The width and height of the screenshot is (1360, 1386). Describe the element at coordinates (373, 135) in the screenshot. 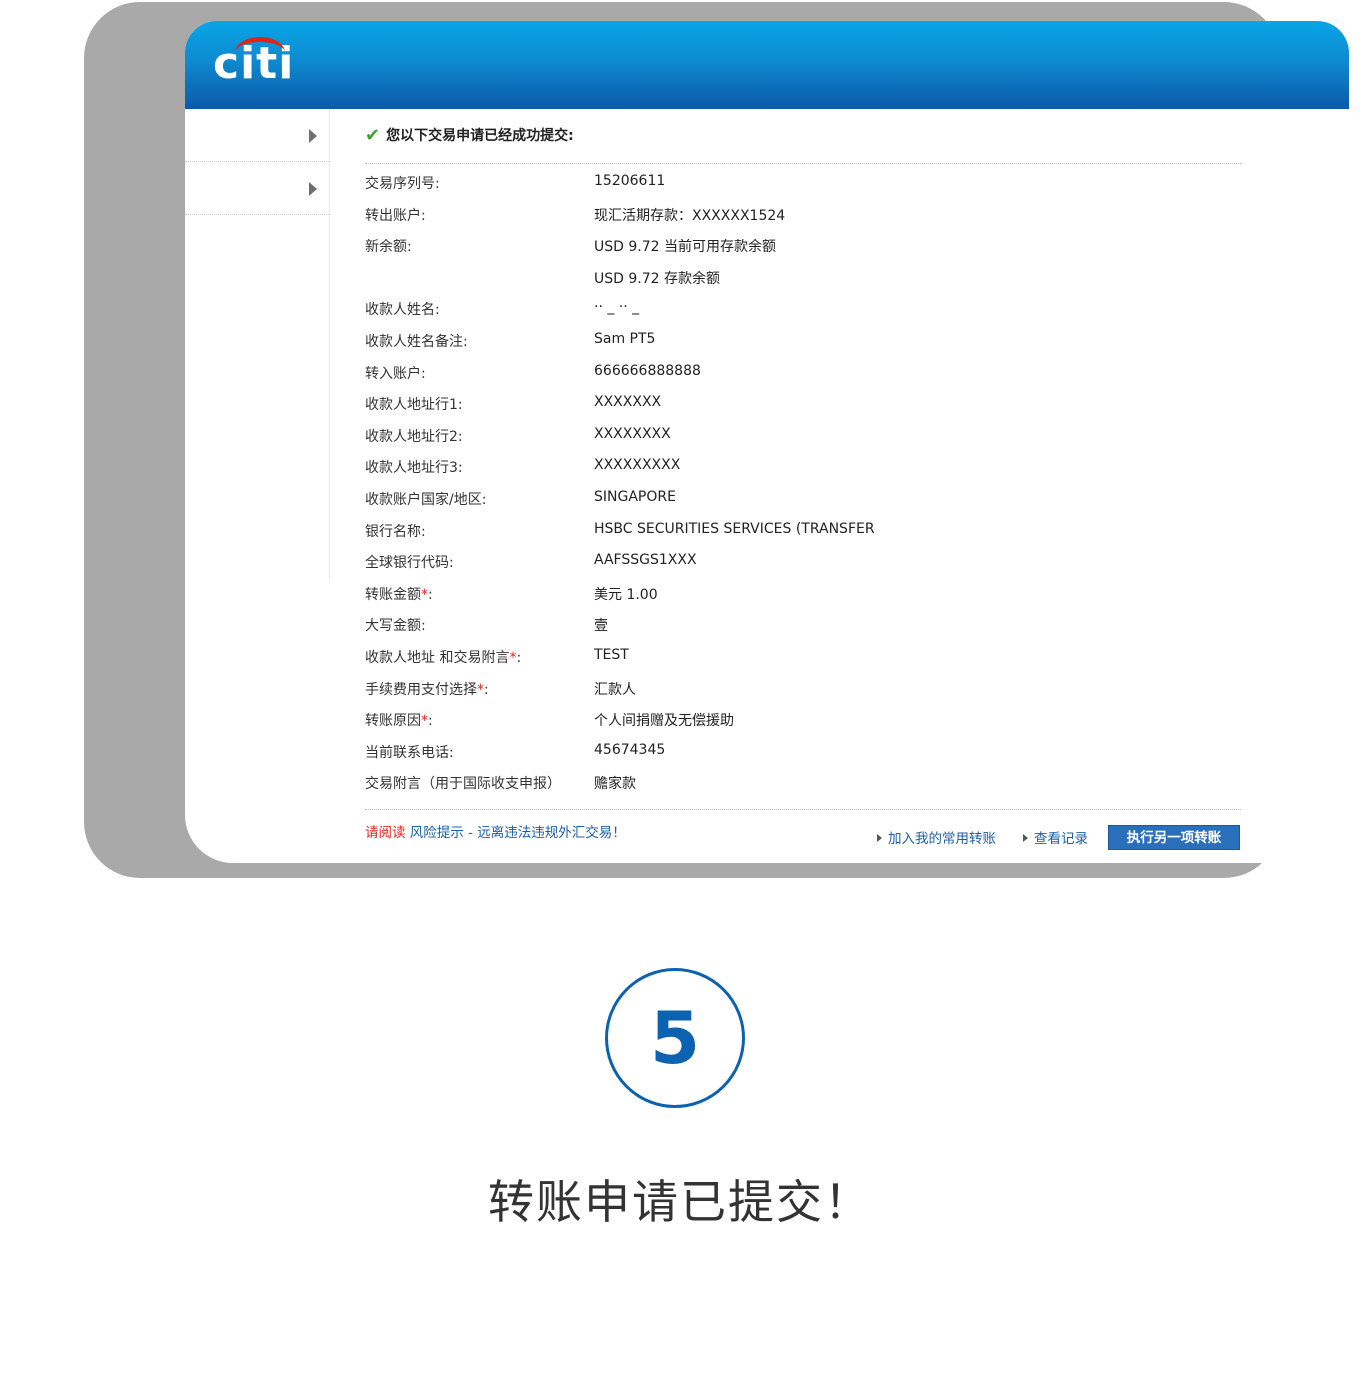

I see `checkmark-icon: ✔` at that location.